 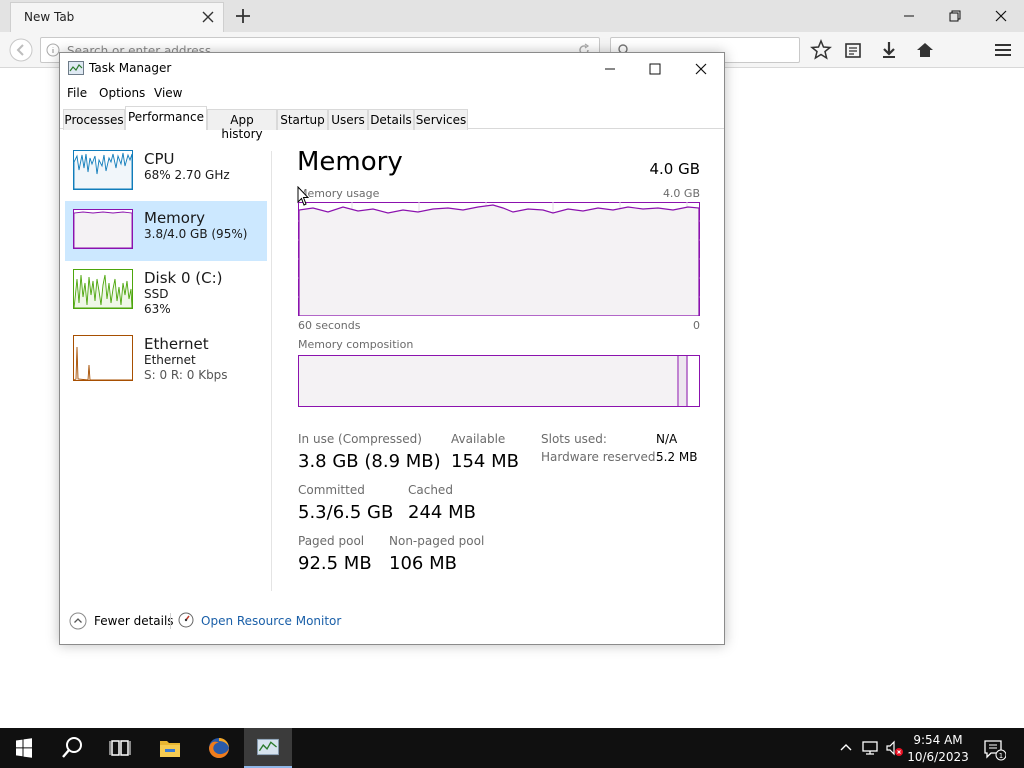 What do you see at coordinates (853, 50) in the screenshot?
I see `reading-list-icon` at bounding box center [853, 50].